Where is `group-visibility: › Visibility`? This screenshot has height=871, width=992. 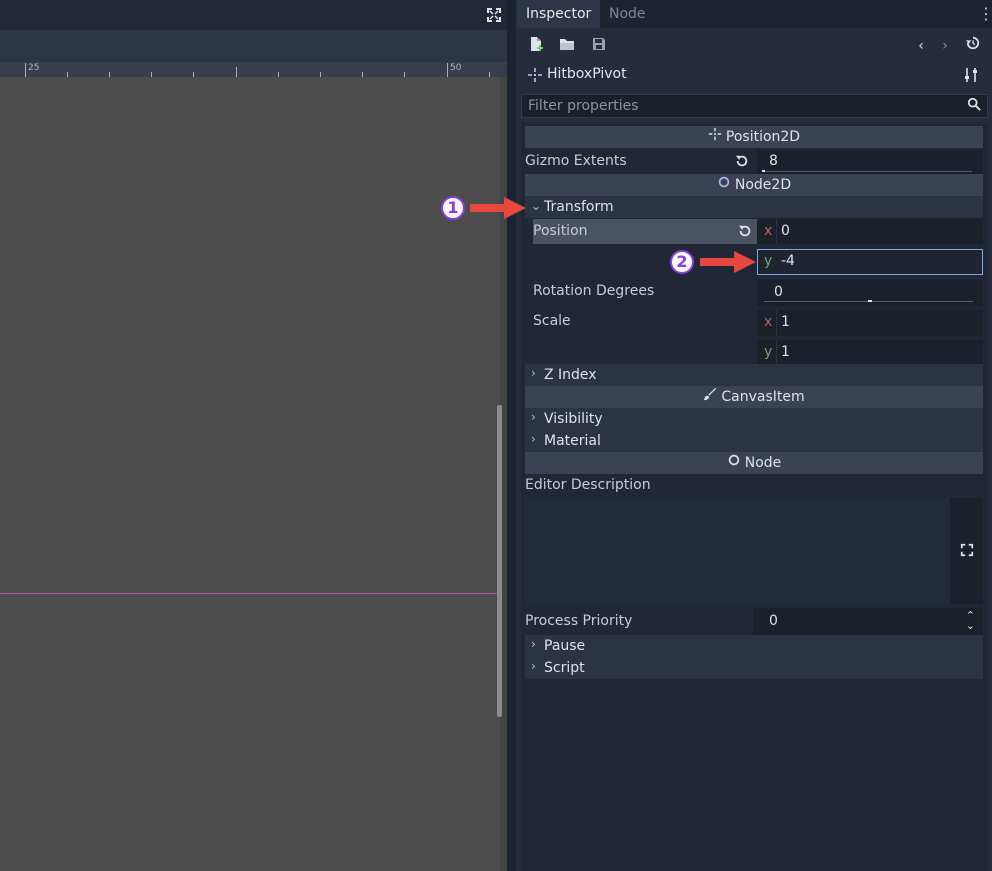
group-visibility: › Visibility is located at coordinates (754, 419).